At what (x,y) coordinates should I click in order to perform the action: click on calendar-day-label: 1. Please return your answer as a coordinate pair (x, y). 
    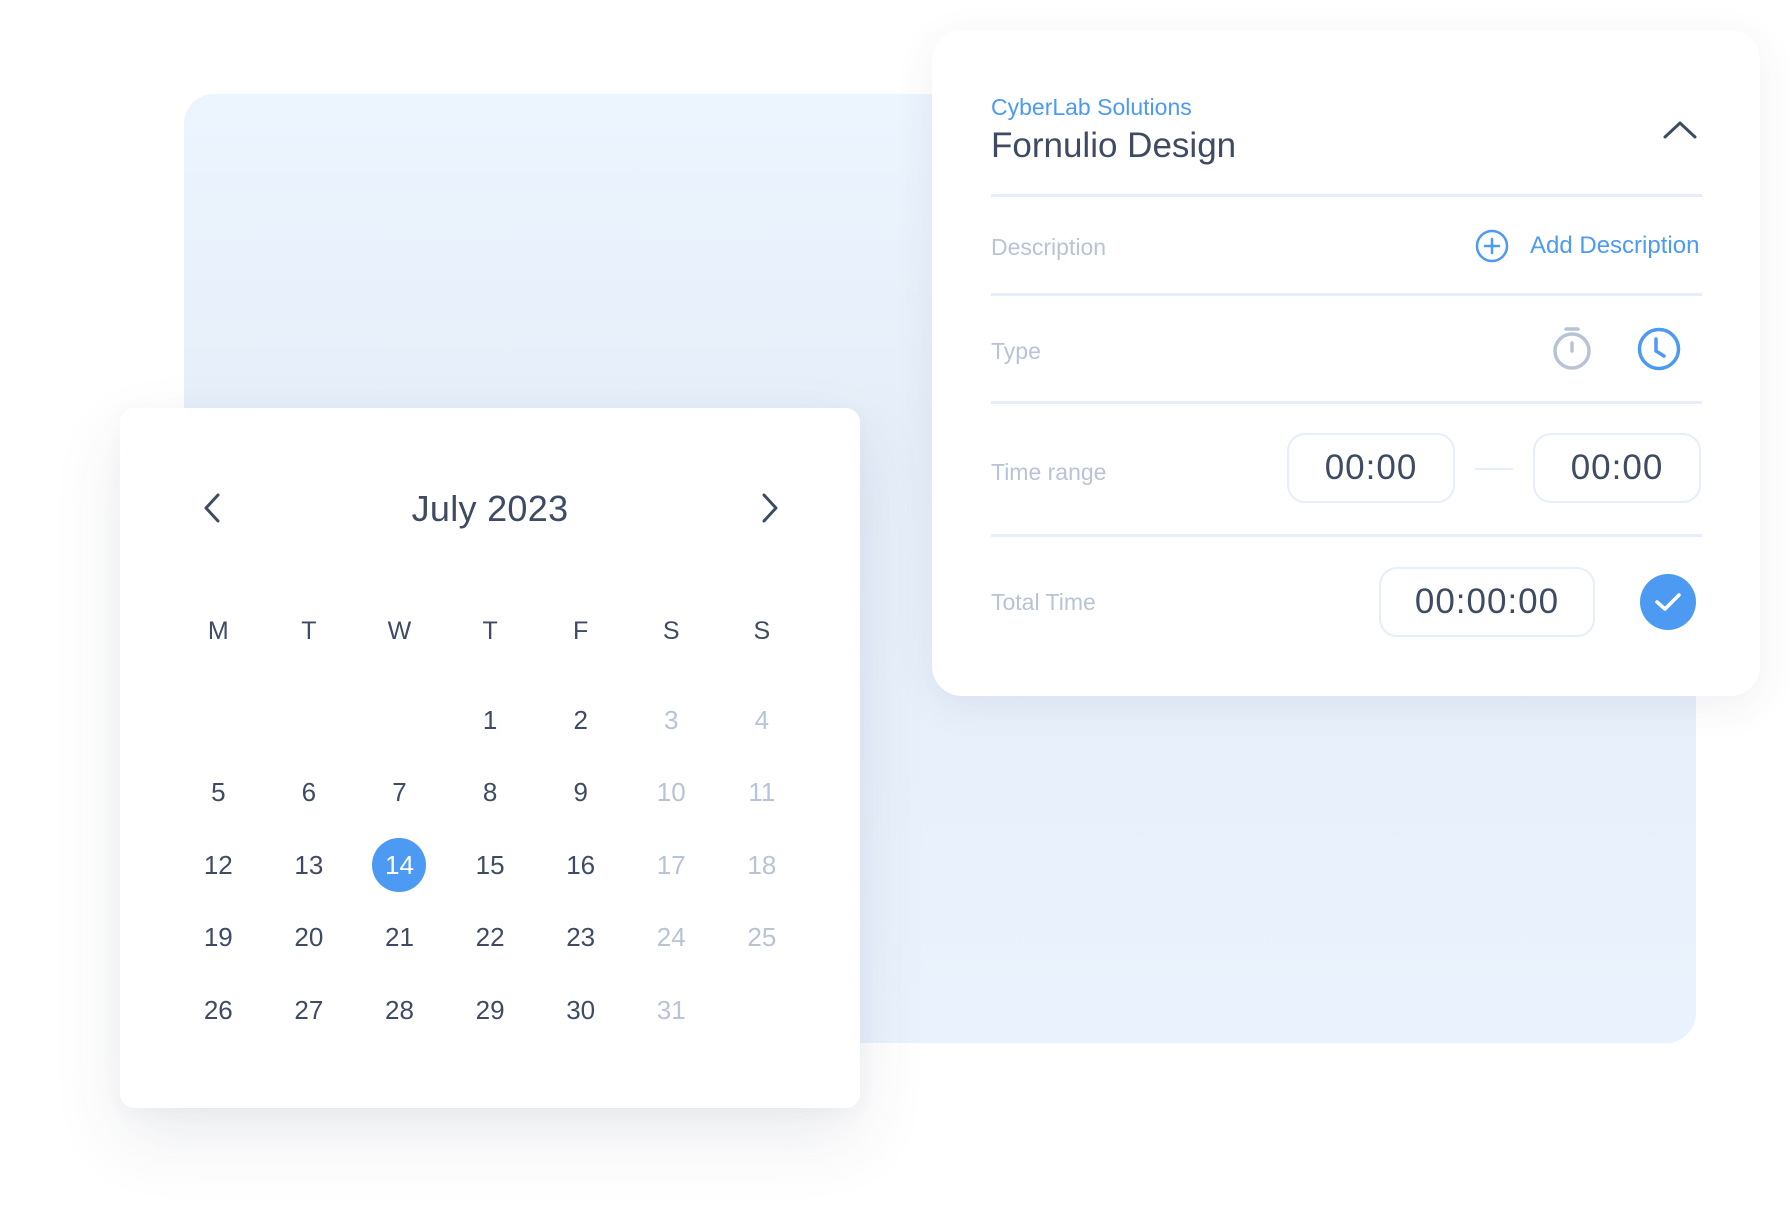
    Looking at the image, I should click on (490, 719).